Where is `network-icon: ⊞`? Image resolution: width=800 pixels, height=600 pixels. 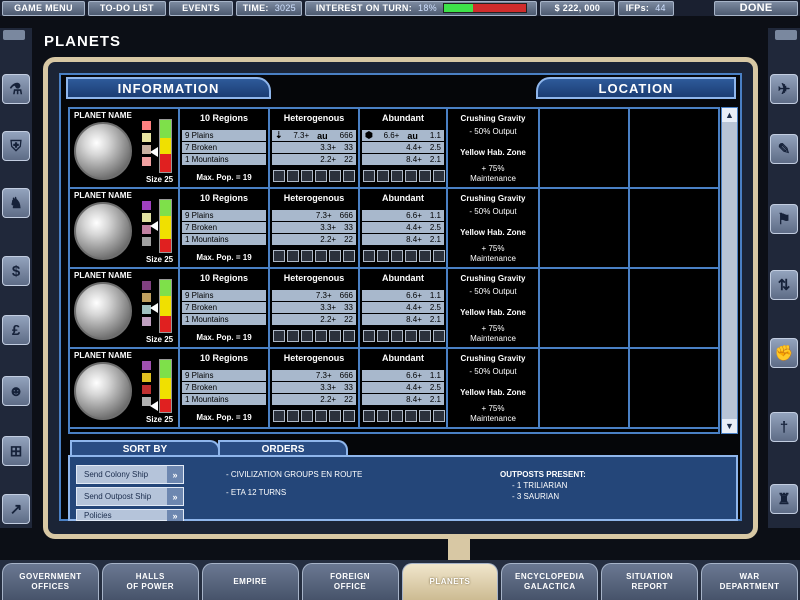 network-icon: ⊞ is located at coordinates (16, 451).